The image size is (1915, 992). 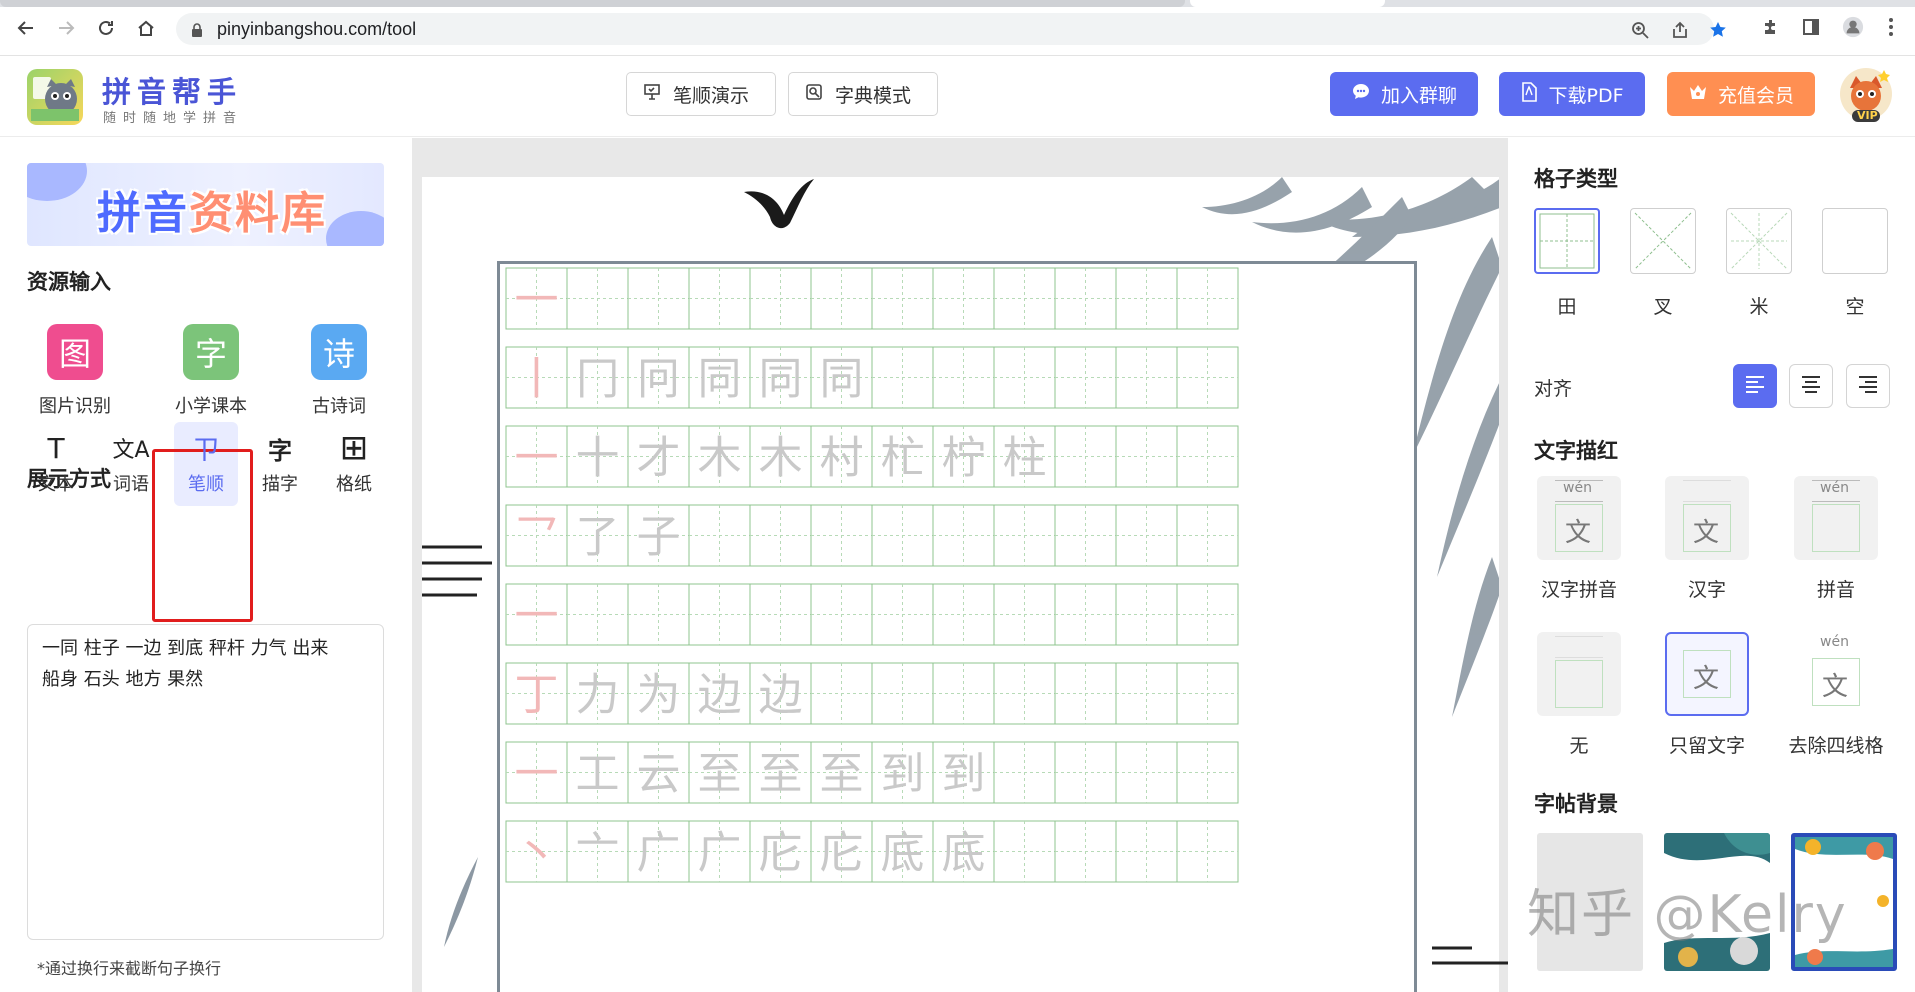 What do you see at coordinates (781, 853) in the screenshot?
I see `stroke-order-char: 庀` at bounding box center [781, 853].